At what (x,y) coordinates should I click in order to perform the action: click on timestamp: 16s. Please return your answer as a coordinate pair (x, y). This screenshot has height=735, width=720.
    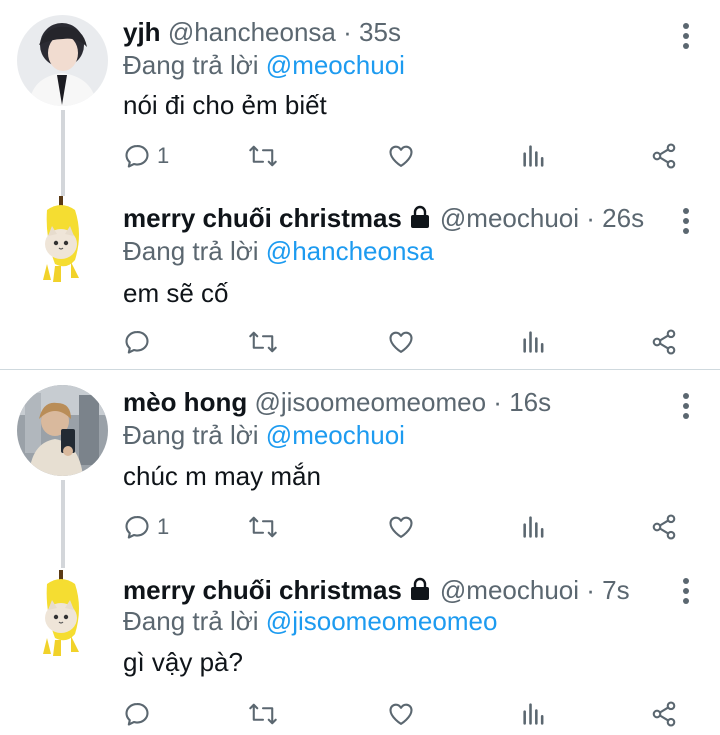
    Looking at the image, I should click on (530, 402).